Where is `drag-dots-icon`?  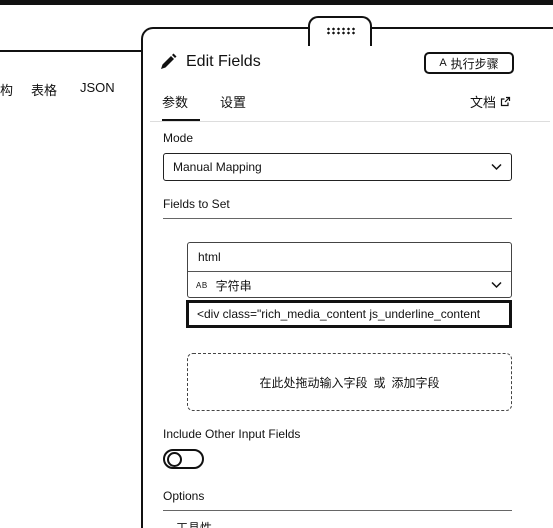
drag-dots-icon is located at coordinates (341, 31).